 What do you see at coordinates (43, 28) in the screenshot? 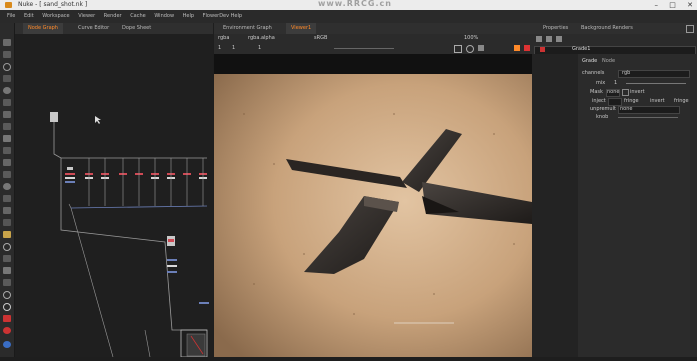
I see `tab-node-graph: Node Graph` at bounding box center [43, 28].